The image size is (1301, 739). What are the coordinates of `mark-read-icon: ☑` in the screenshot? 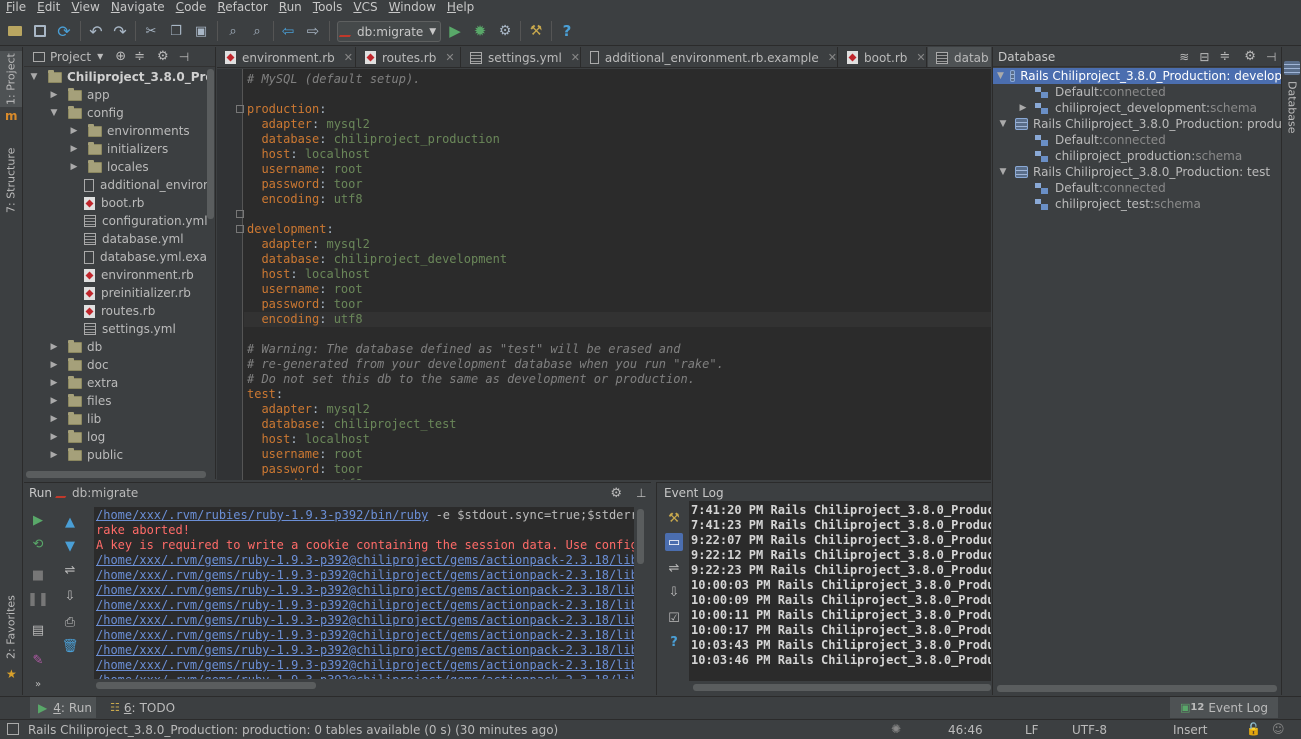 It's located at (674, 618).